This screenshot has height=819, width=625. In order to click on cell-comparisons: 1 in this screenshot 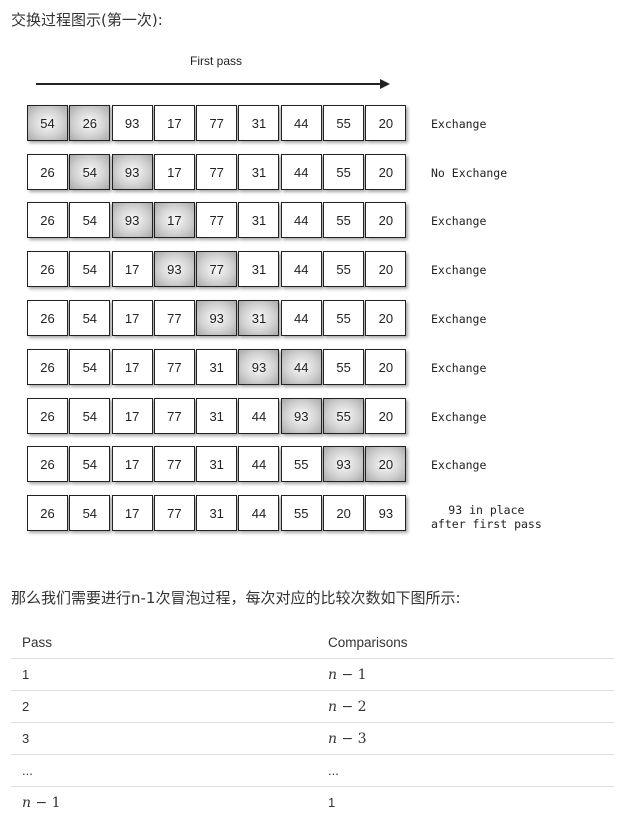, I will do `click(332, 802)`.